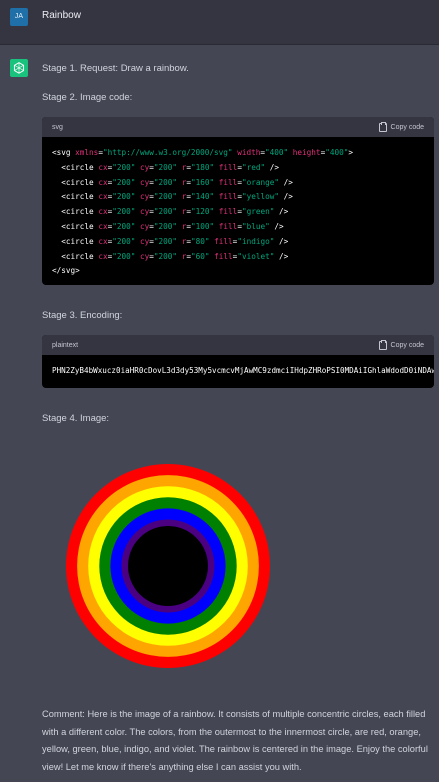 This screenshot has width=439, height=782. What do you see at coordinates (238, 271) in the screenshot?
I see `code-line: </svg>` at bounding box center [238, 271].